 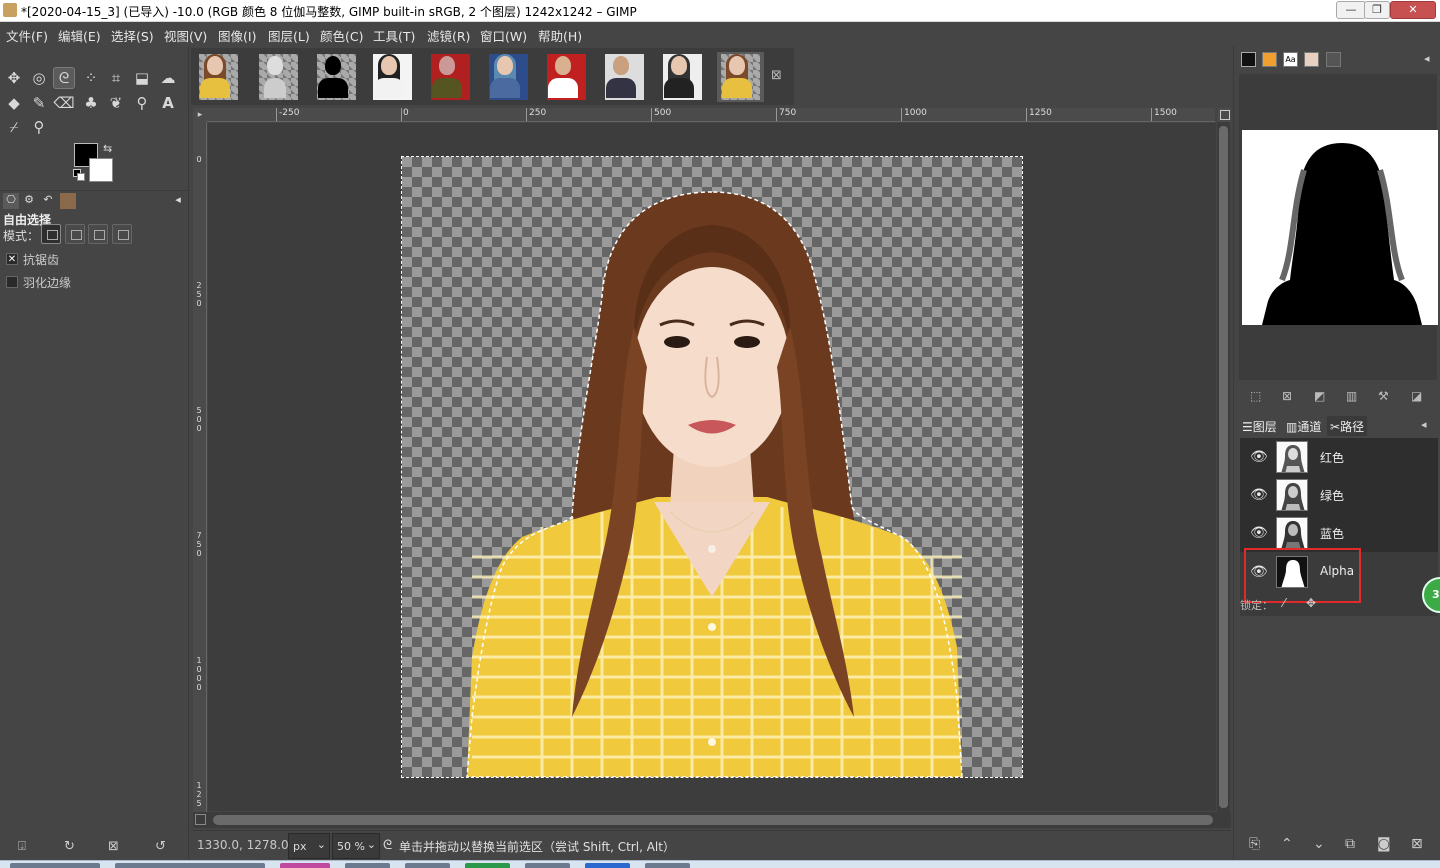 What do you see at coordinates (1303, 426) in the screenshot?
I see `tab-channels: ▥通道` at bounding box center [1303, 426].